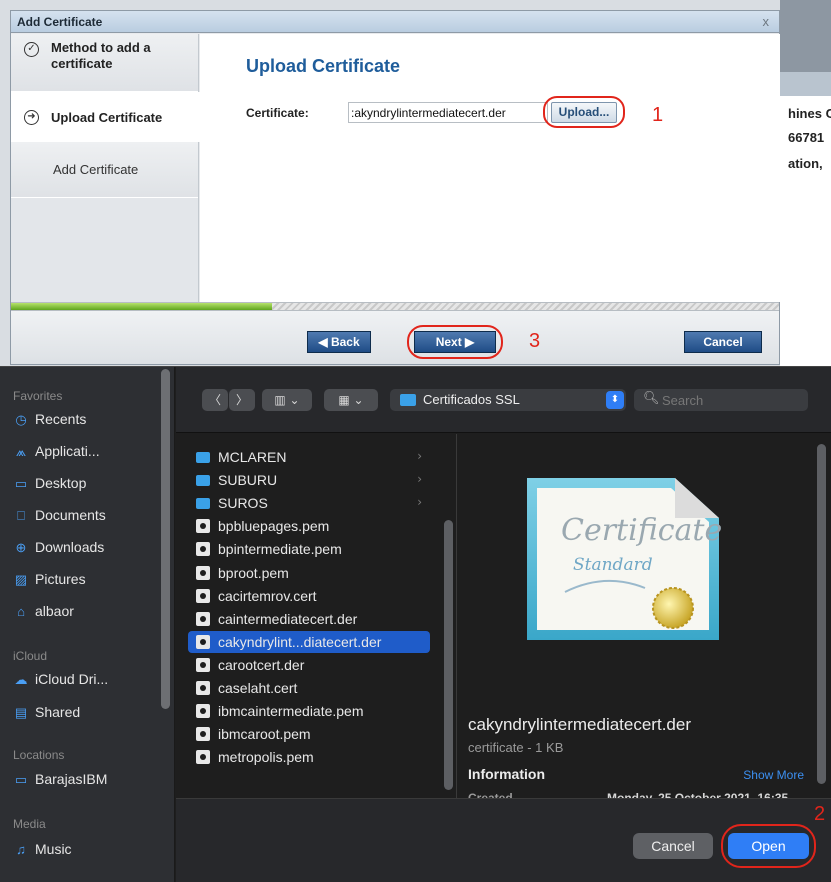 The height and width of the screenshot is (882, 831). I want to click on sidebar-item-music: ♫ Music, so click(42, 849).